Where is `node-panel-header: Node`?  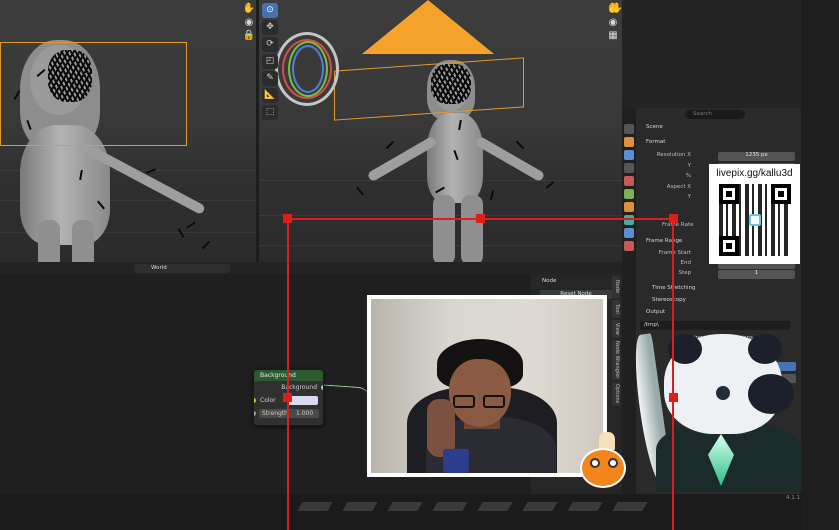
node-panel-header: Node is located at coordinates (549, 281).